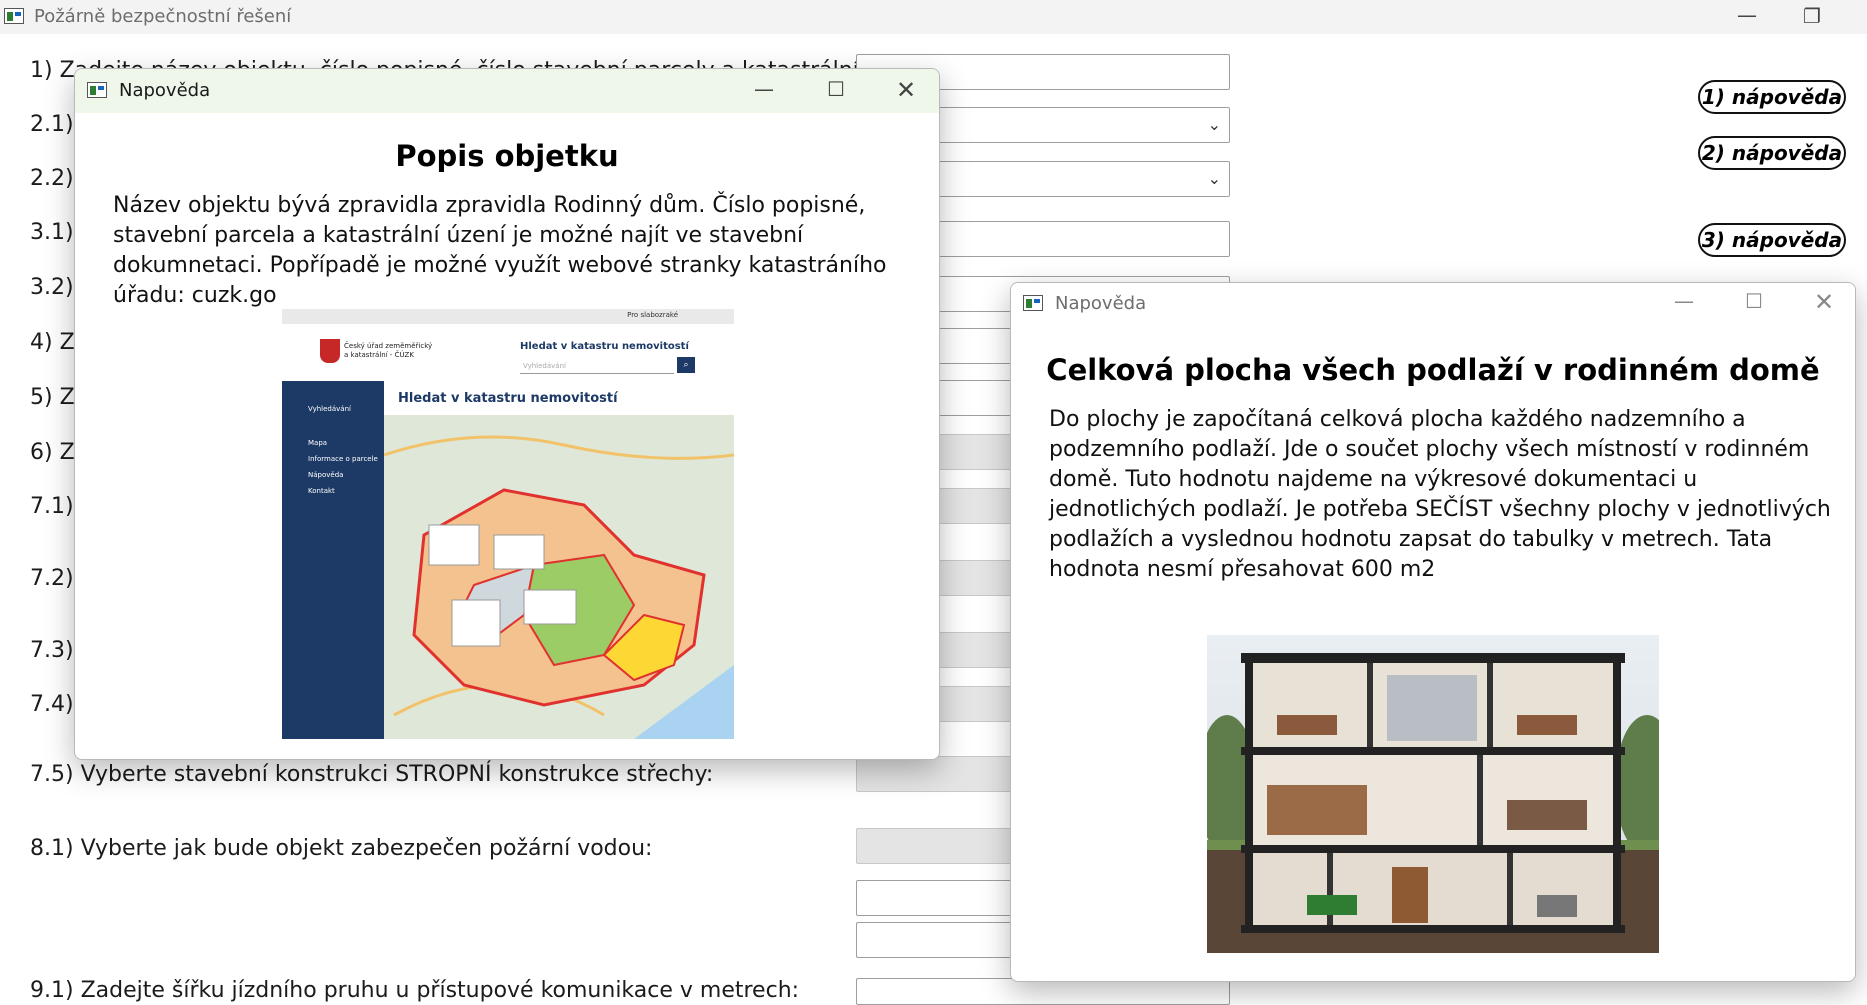  I want to click on restore-icon: ❐, so click(1812, 16).